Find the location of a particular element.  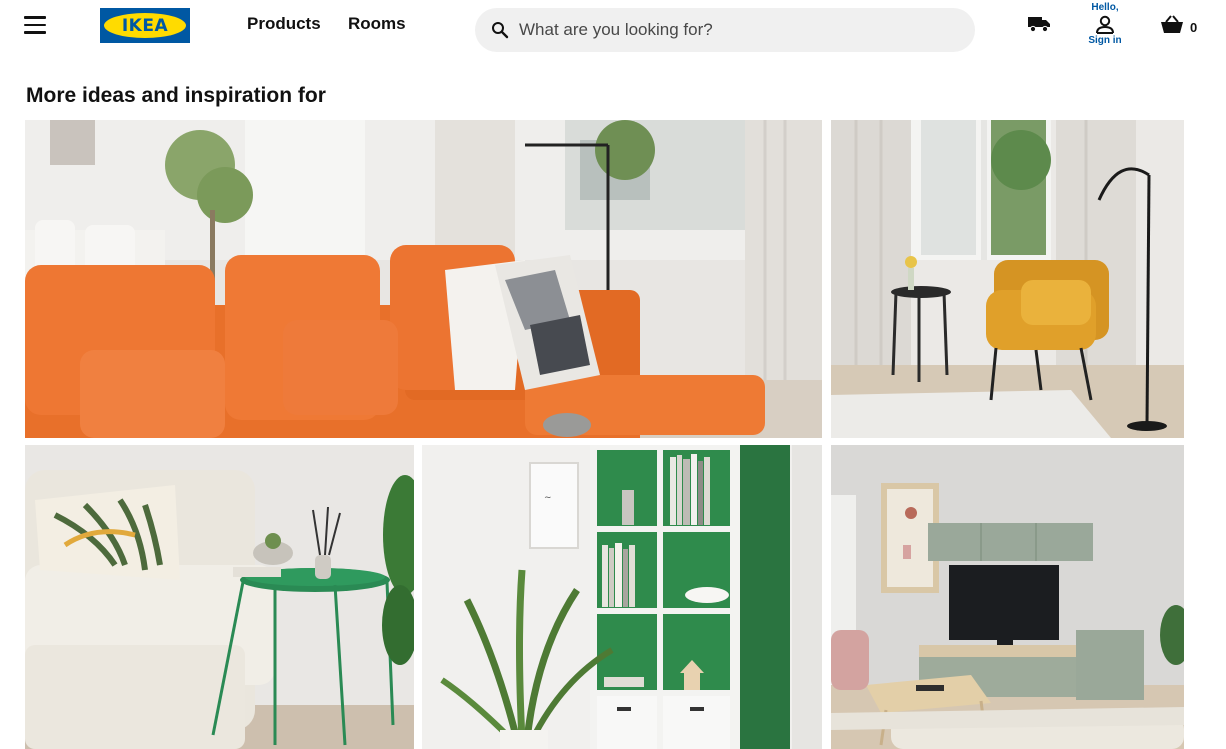

search-bar is located at coordinates (725, 30).